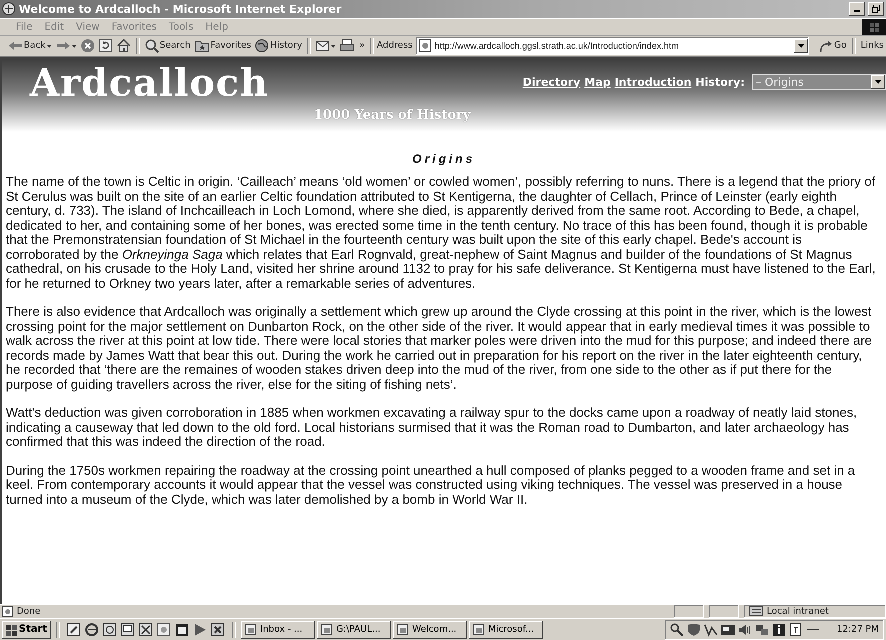 This screenshot has height=640, width=886. I want to click on status-text: Done, so click(29, 611).